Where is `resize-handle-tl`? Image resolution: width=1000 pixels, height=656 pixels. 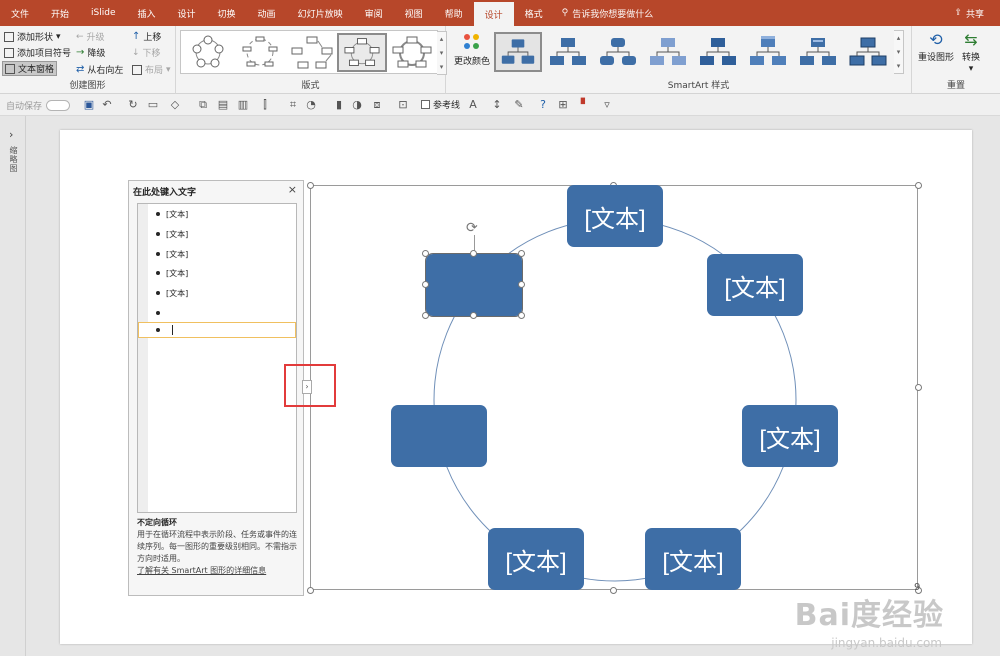 resize-handle-tl is located at coordinates (310, 185).